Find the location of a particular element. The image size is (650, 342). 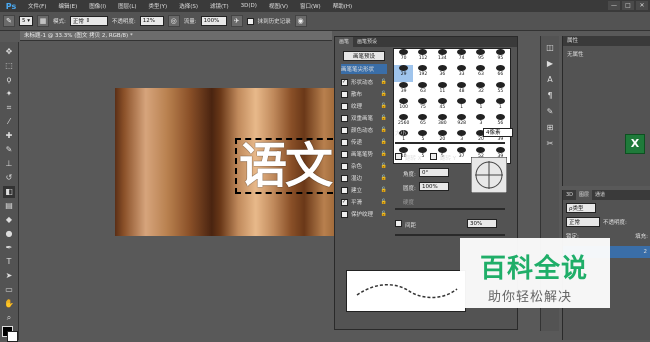

blur-tool-icon: ◆ is located at coordinates (9, 220).